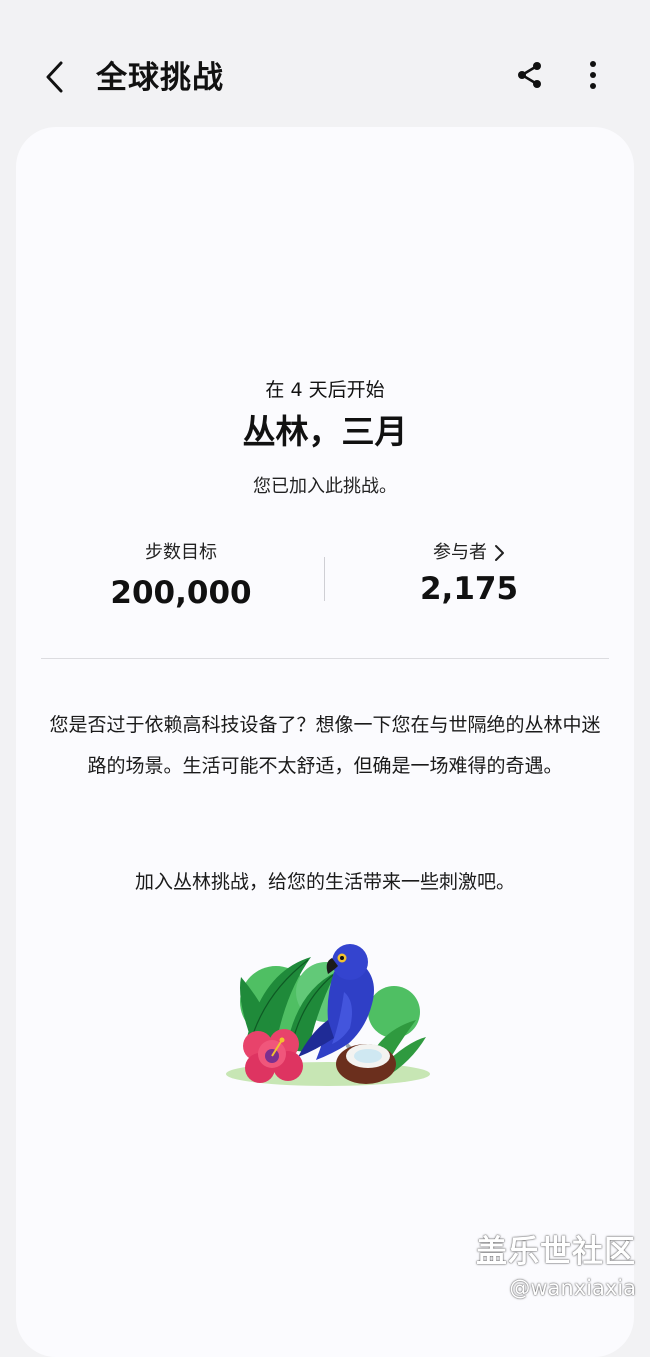 Image resolution: width=650 pixels, height=1357 pixels. What do you see at coordinates (460, 552) in the screenshot?
I see `participants-label: 参与者` at bounding box center [460, 552].